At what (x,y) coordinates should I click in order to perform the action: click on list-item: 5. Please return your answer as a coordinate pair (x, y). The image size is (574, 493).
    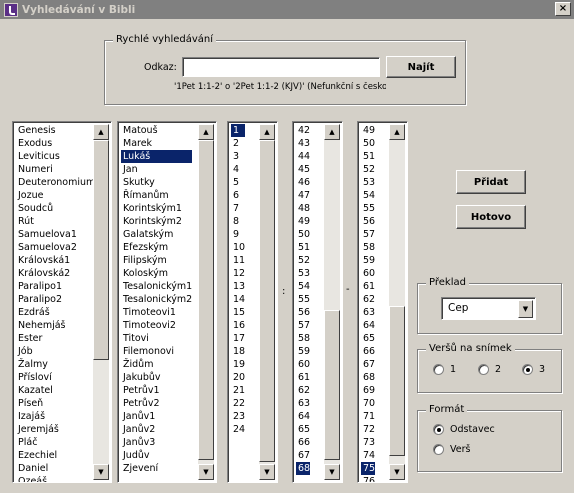
    Looking at the image, I should click on (238, 182).